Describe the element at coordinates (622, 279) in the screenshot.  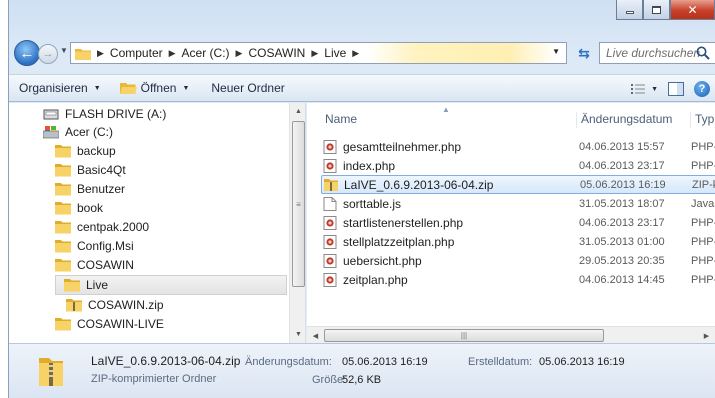
I see `file-date: 04.06.2013 14:45` at that location.